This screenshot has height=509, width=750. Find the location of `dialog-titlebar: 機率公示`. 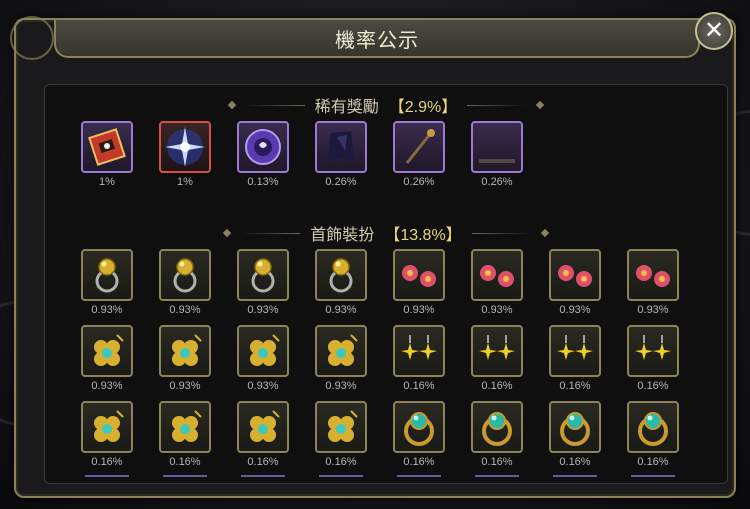

dialog-titlebar: 機率公示 is located at coordinates (377, 39).